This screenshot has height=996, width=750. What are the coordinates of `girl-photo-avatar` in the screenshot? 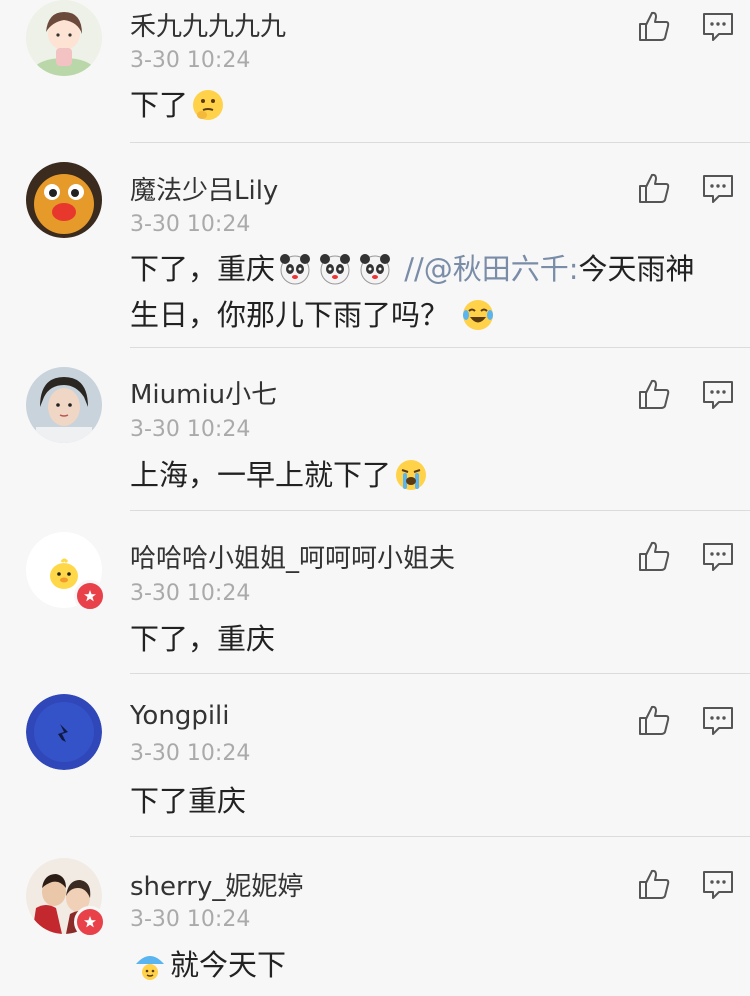 It's located at (64, 405).